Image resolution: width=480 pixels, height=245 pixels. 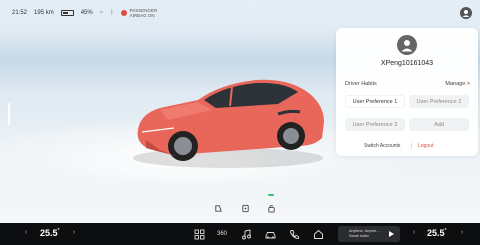 I want to click on airbag-status: PASSENGER AIRBAG ON, so click(x=138, y=13).